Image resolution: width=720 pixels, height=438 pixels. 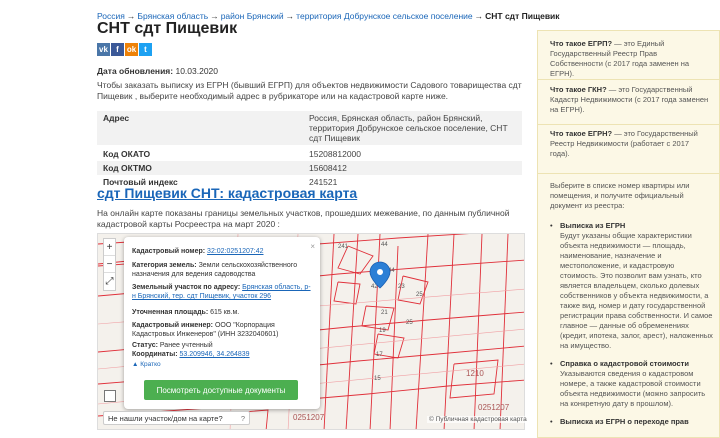 I want to click on collapse-link: ▲ Кратко, so click(x=222, y=364).